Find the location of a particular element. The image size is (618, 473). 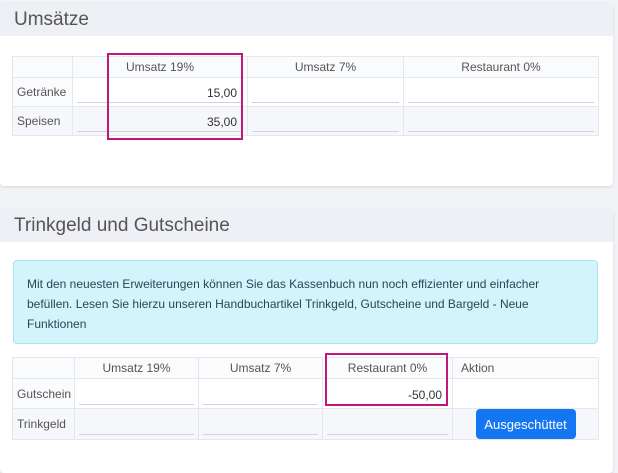

trinkgeld-umsatz-7-input is located at coordinates (260, 424).